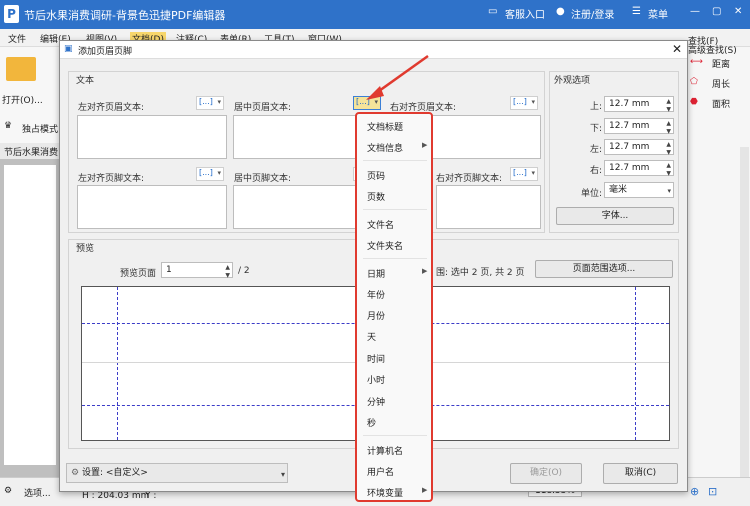 The height and width of the screenshot is (506, 750). Describe the element at coordinates (8, 126) in the screenshot. I see `crown-icon: ♛` at that location.